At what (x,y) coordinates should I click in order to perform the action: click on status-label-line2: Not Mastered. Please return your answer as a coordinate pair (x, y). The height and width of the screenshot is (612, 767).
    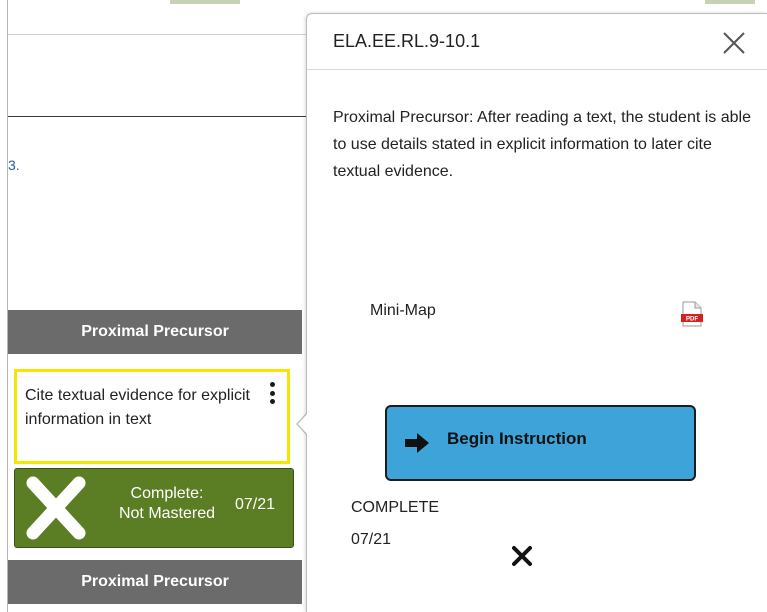
    Looking at the image, I should click on (167, 513).